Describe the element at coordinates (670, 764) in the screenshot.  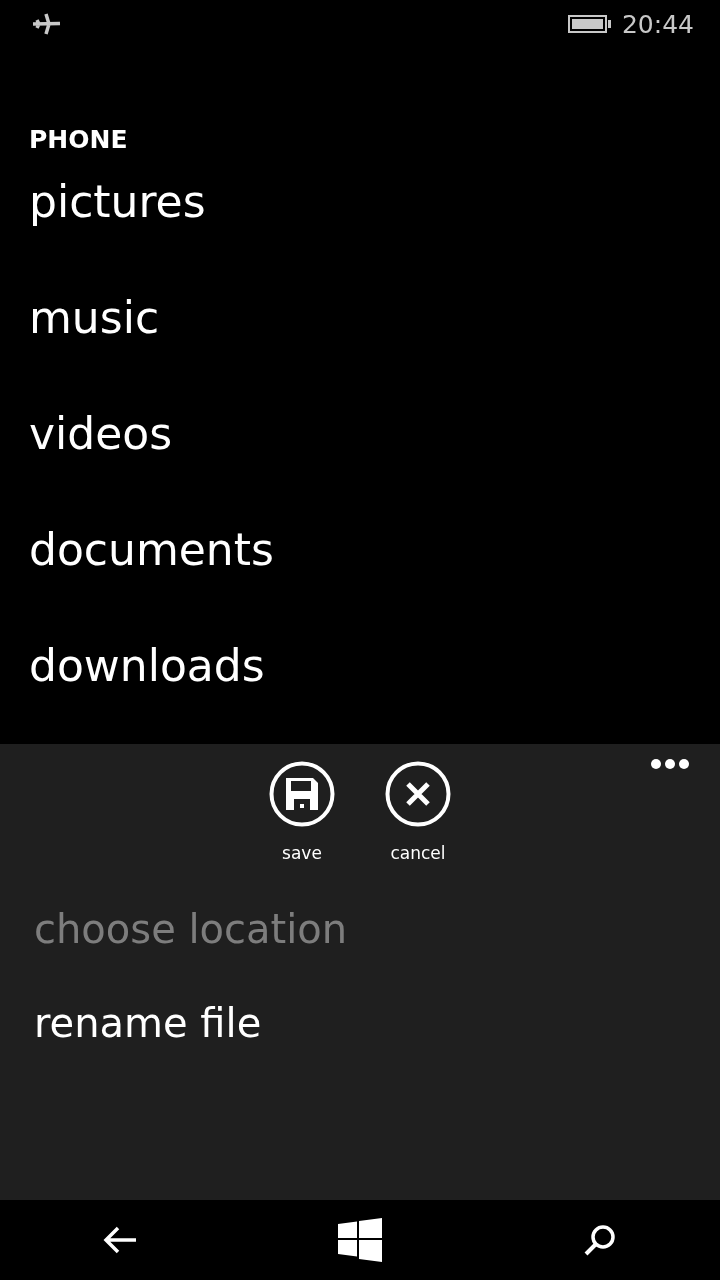
I see `more-icon` at that location.